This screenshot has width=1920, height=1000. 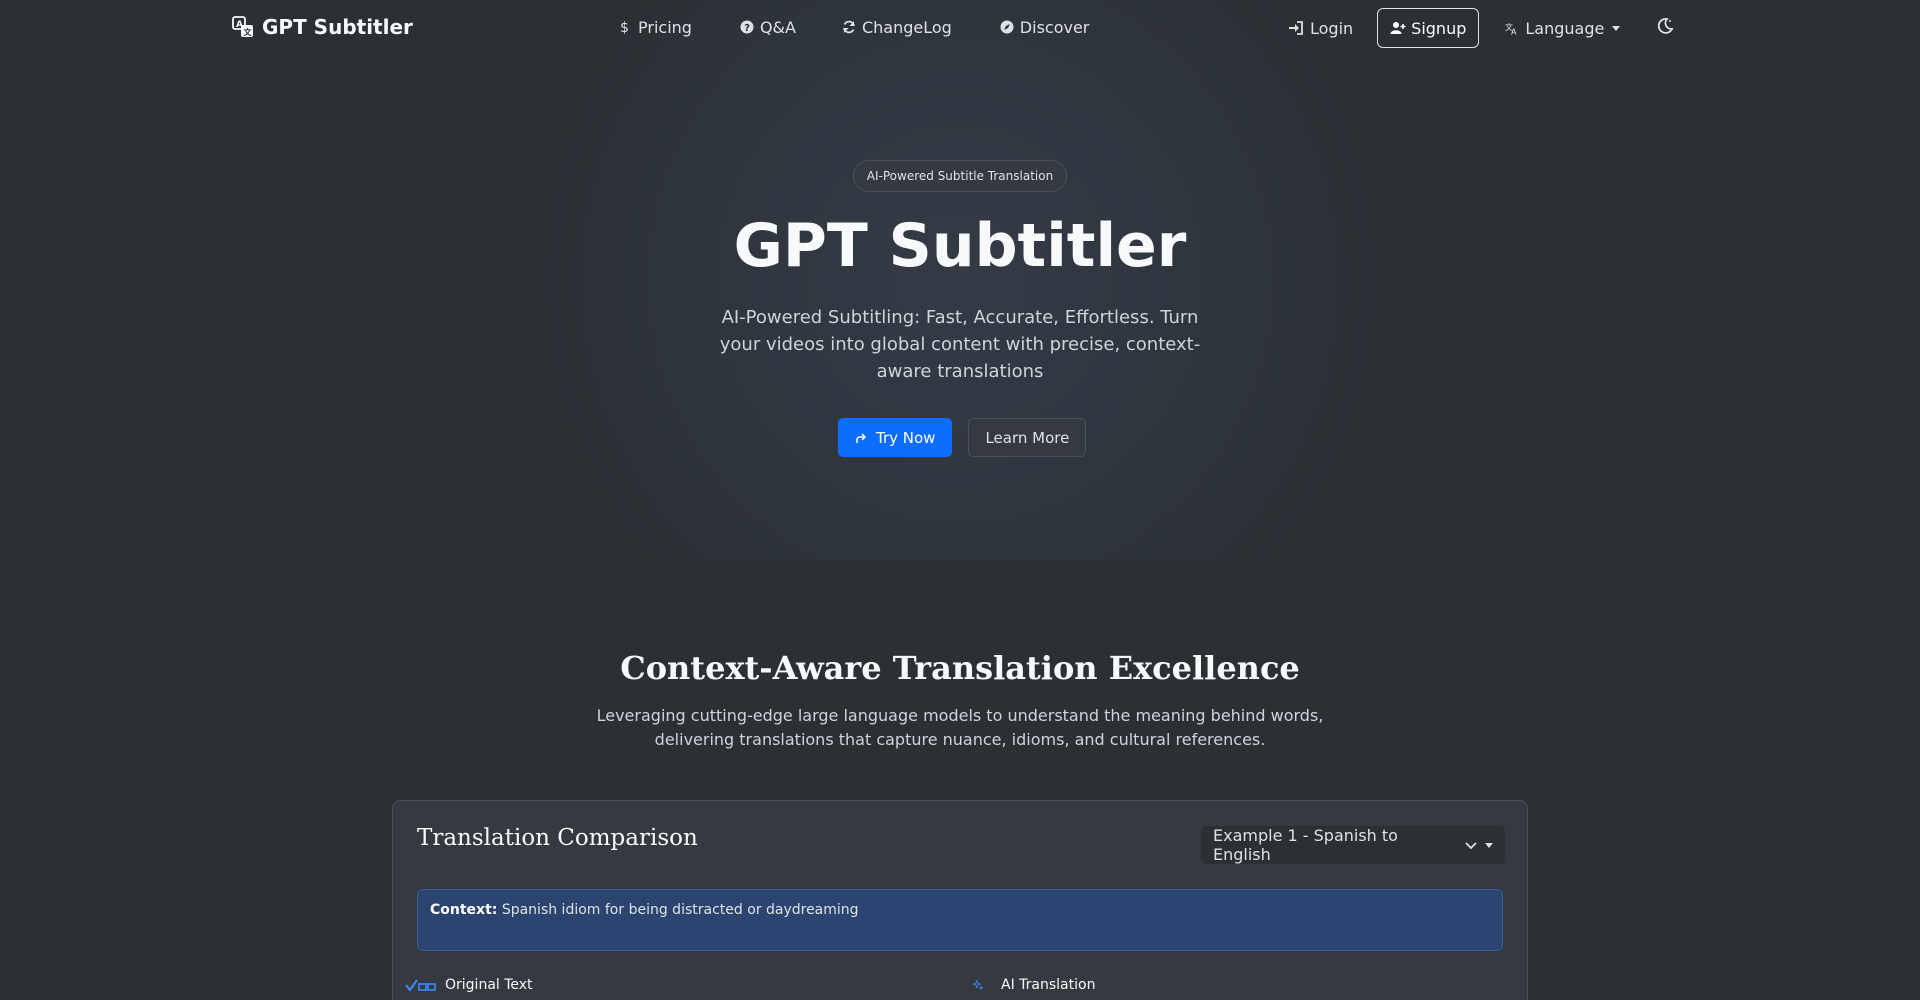 I want to click on user-plus-icon, so click(x=1398, y=28).